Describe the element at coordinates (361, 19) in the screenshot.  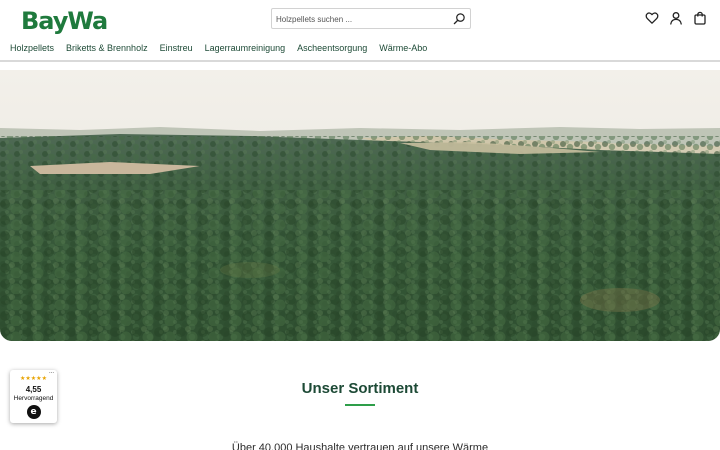
I see `search-input` at that location.